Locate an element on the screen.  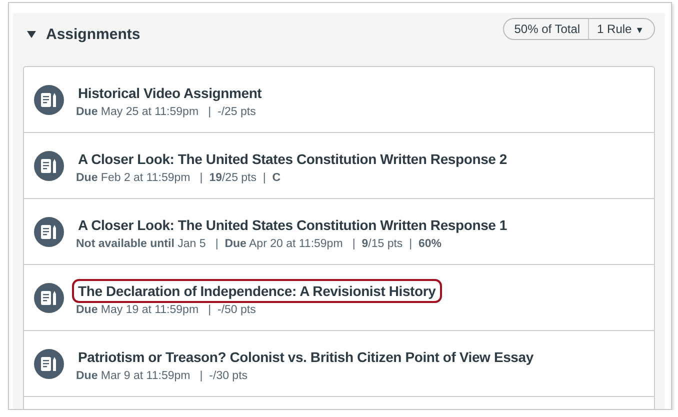
assignment-title-link: Historical Video Assignment is located at coordinates (170, 93).